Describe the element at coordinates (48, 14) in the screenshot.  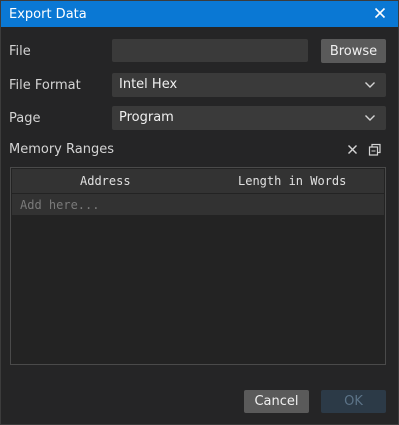
I see `dialog-title: Export Data` at that location.